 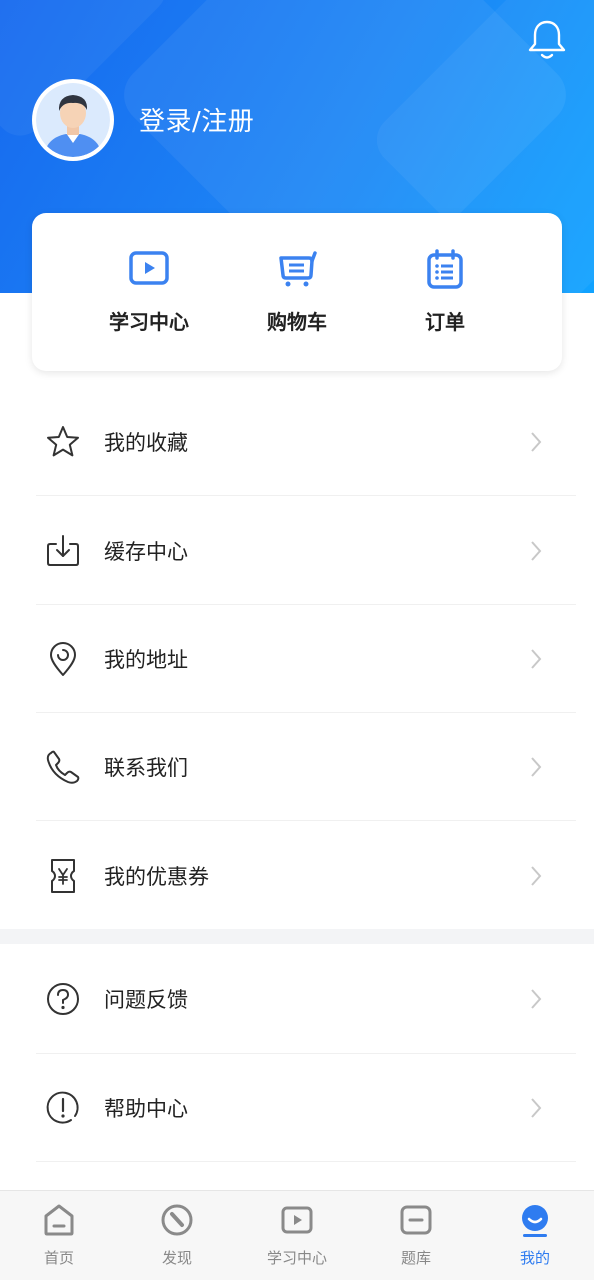 I want to click on bell-icon, so click(x=547, y=40).